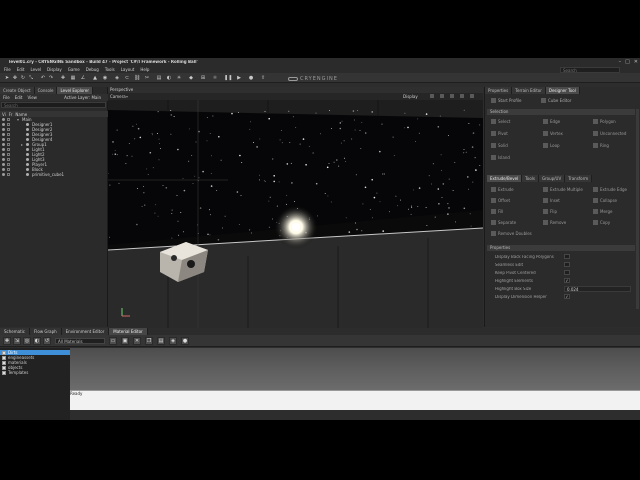 This screenshot has width=640, height=480. Describe the element at coordinates (53, 105) in the screenshot. I see `level-explorer-search: Search` at that location.